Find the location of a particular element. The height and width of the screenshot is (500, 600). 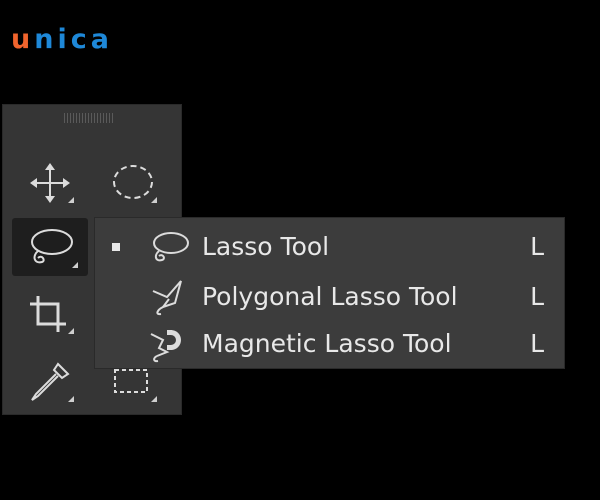

eyedropper-tool-button is located at coordinates (50, 382).